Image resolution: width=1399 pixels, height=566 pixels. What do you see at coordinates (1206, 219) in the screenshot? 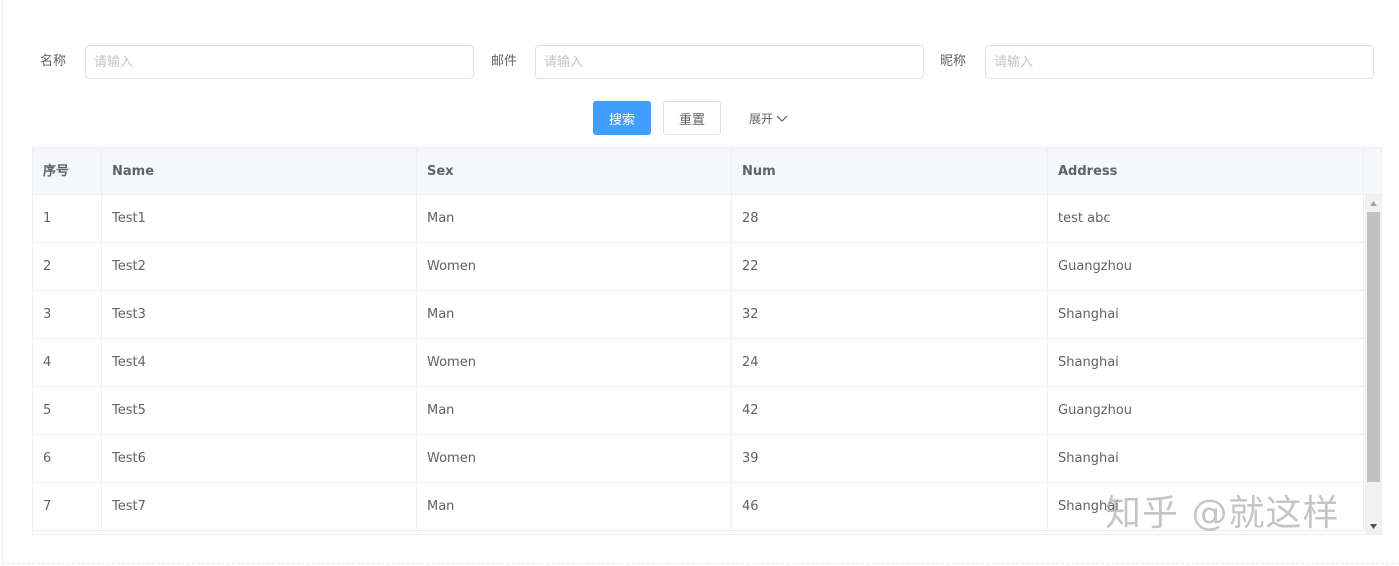
I see `cell-address: test abc` at bounding box center [1206, 219].